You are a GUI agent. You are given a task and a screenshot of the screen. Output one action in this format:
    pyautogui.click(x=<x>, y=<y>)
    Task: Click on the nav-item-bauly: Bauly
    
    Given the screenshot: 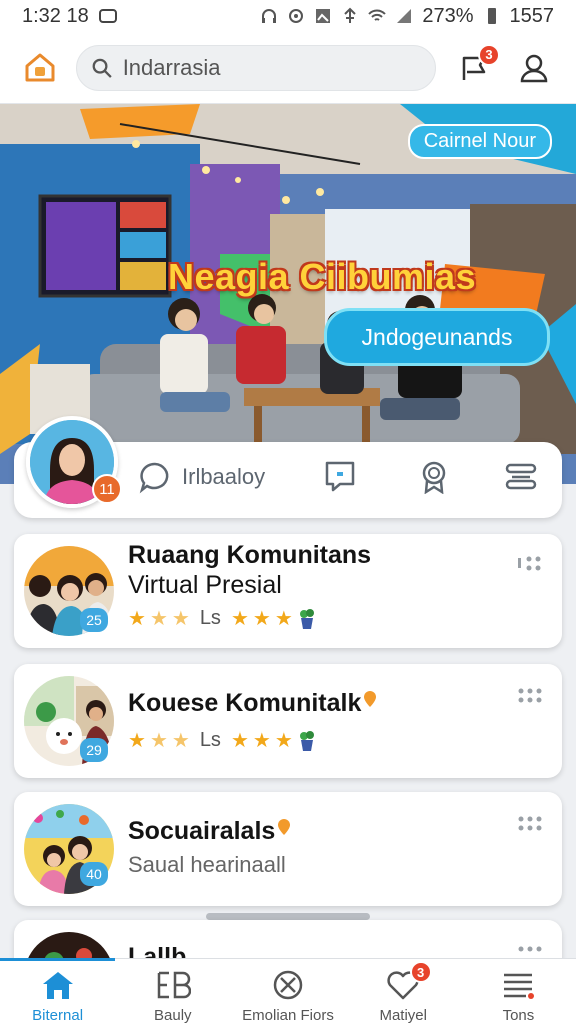 What is the action you would take?
    pyautogui.click(x=172, y=991)
    